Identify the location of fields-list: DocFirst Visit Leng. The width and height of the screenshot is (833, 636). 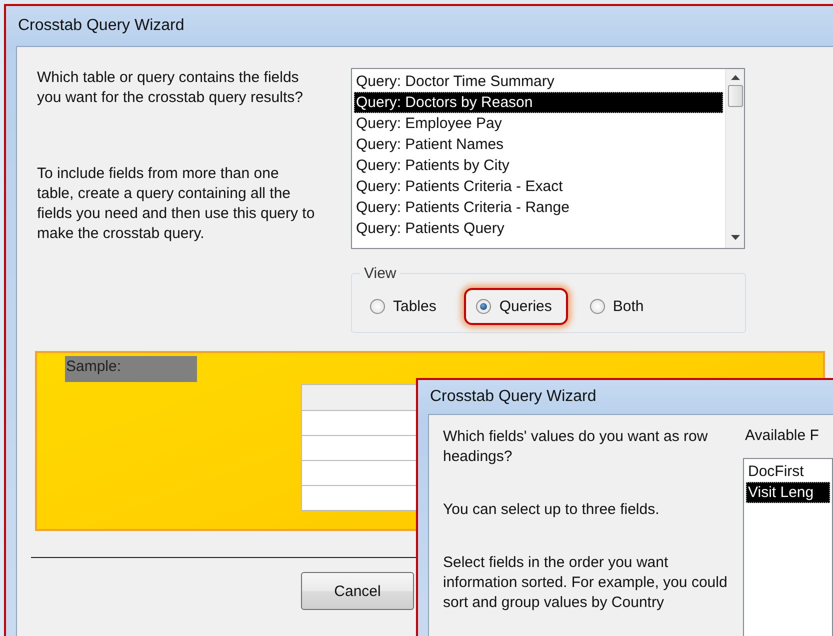
(788, 547).